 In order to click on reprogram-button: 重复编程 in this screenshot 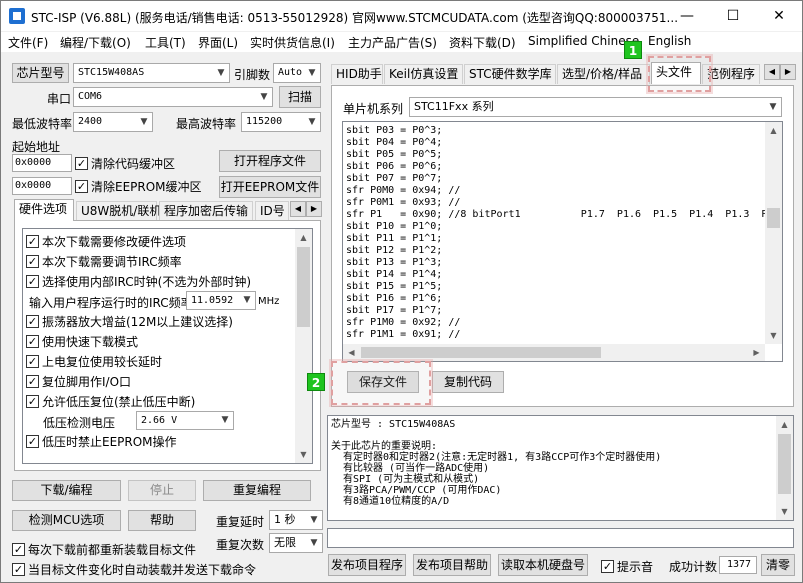, I will do `click(257, 490)`.